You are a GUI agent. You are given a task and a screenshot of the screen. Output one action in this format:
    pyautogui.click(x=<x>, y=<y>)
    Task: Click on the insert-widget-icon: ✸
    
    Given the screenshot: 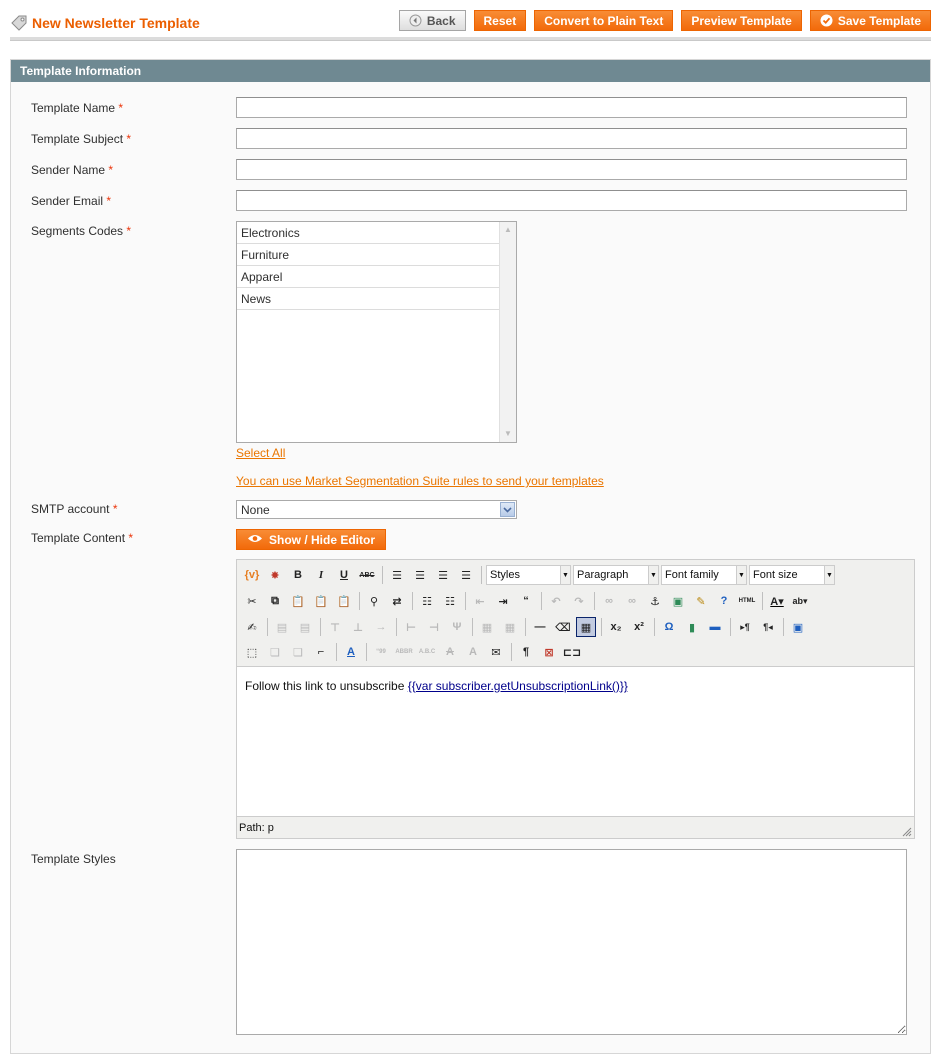 What is the action you would take?
    pyautogui.click(x=275, y=575)
    